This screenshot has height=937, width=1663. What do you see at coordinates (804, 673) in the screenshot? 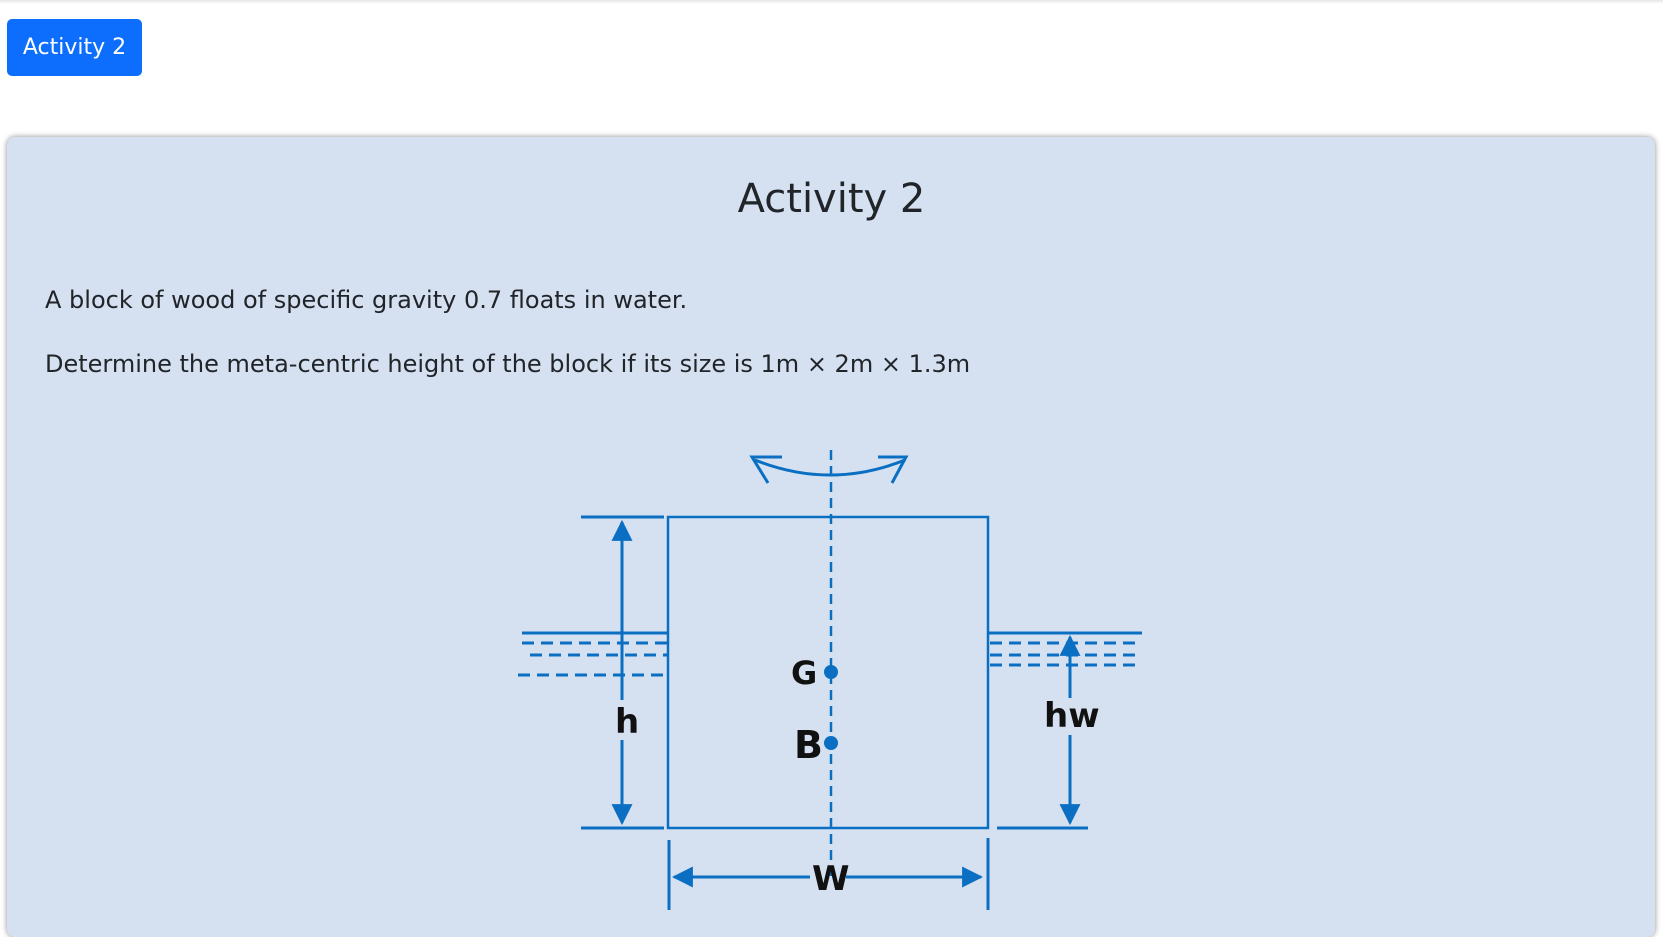
I see `label-g: G` at bounding box center [804, 673].